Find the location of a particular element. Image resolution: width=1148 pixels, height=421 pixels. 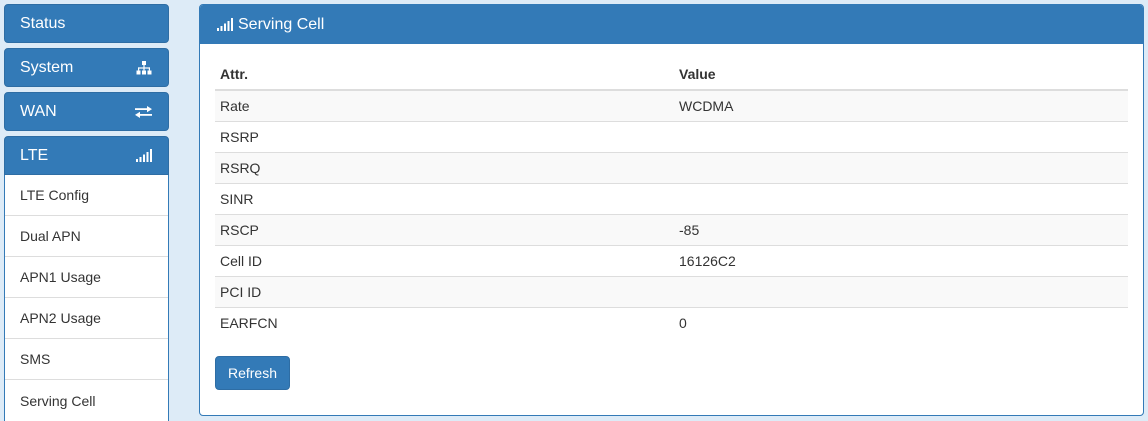

row-attr: RSRQ is located at coordinates (444, 167).